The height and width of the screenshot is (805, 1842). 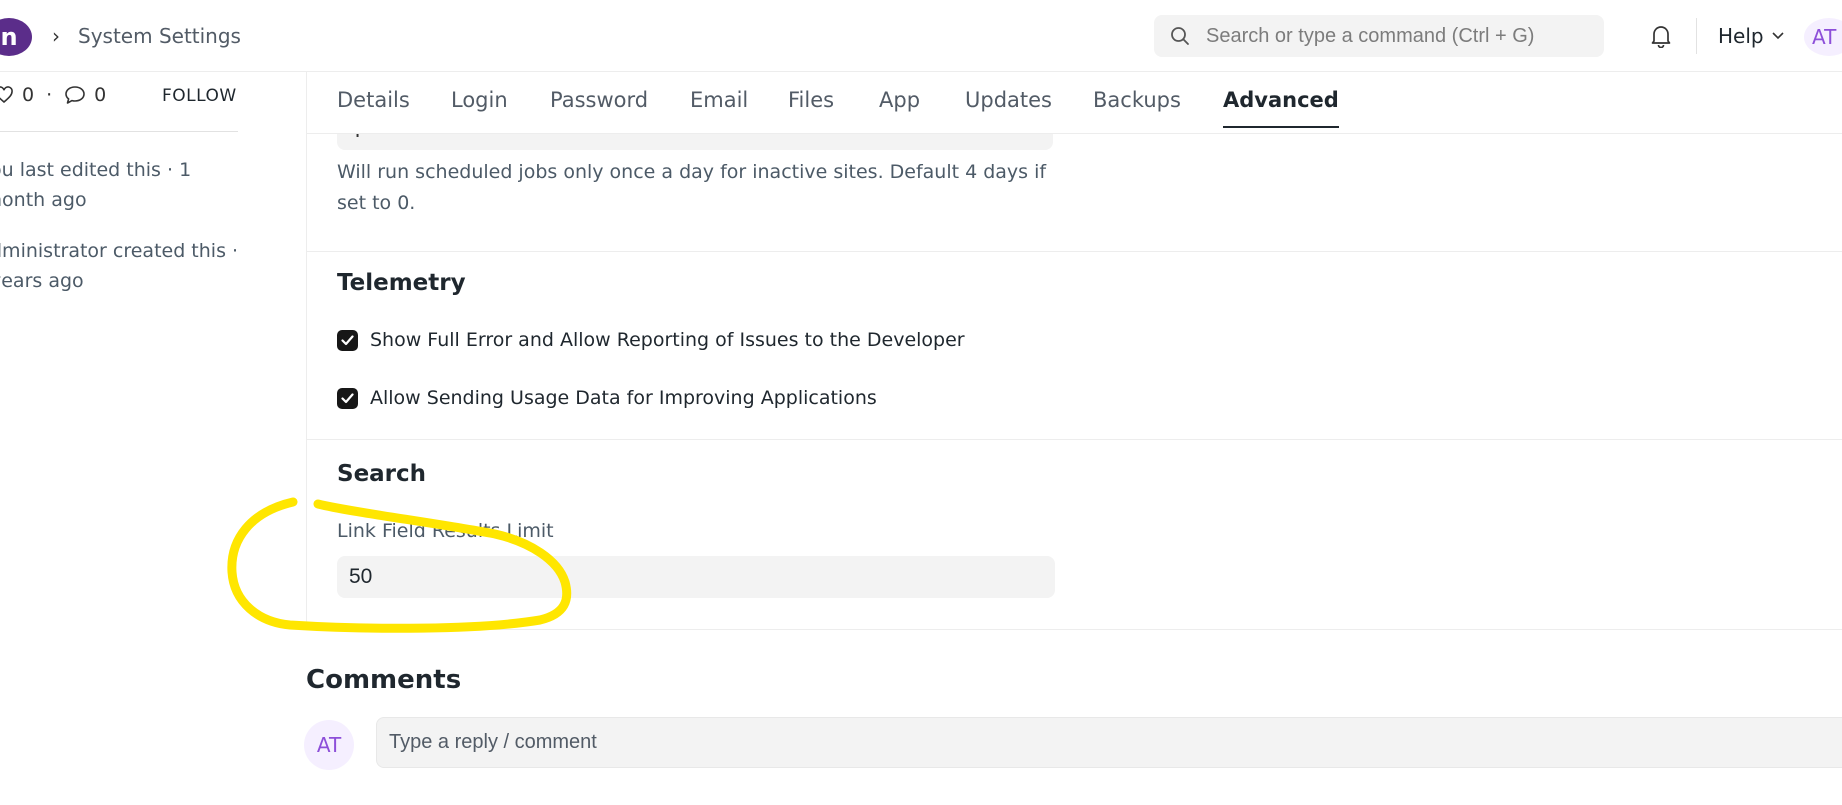 What do you see at coordinates (1180, 36) in the screenshot?
I see `search-icon` at bounding box center [1180, 36].